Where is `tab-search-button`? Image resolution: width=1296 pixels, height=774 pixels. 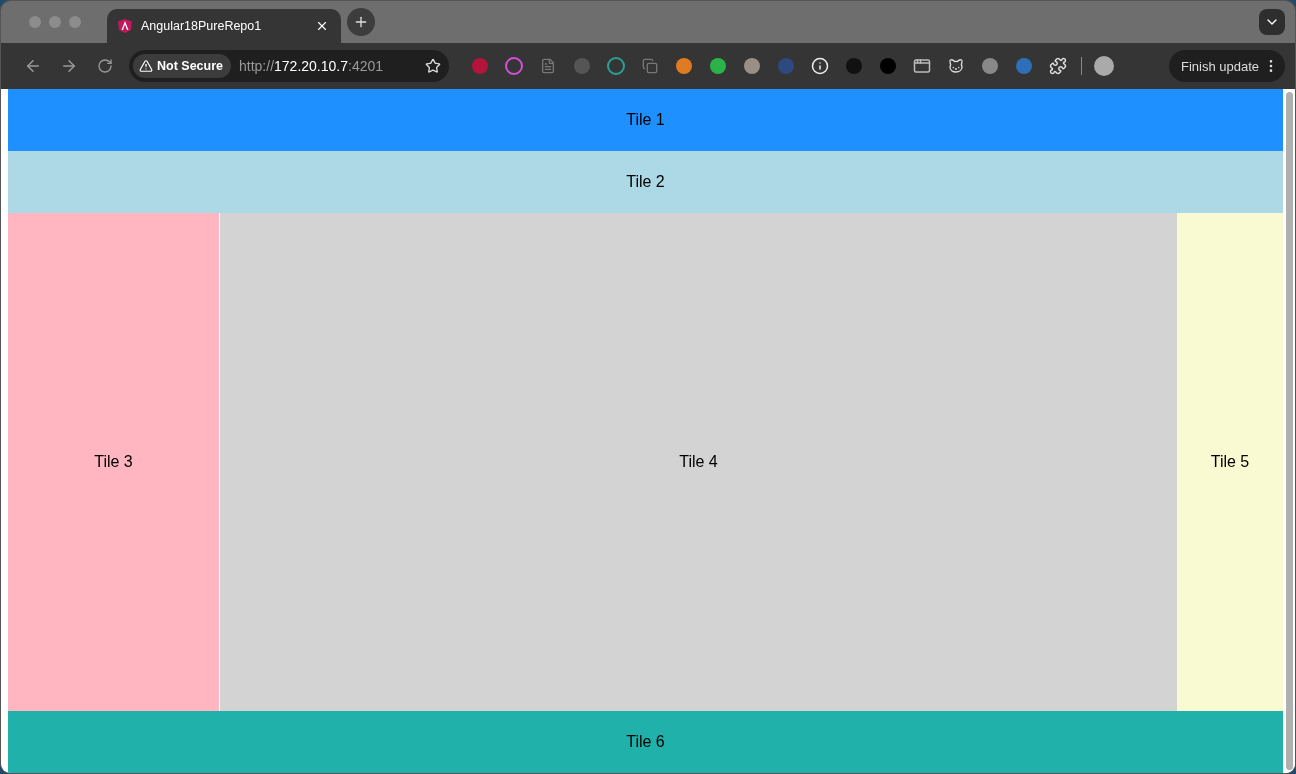
tab-search-button is located at coordinates (1272, 22).